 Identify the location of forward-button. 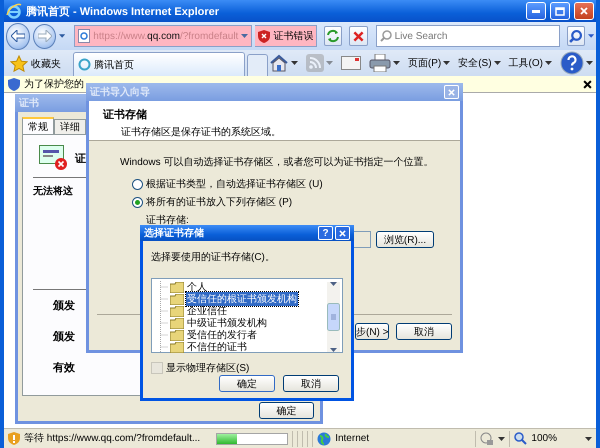
(44, 36).